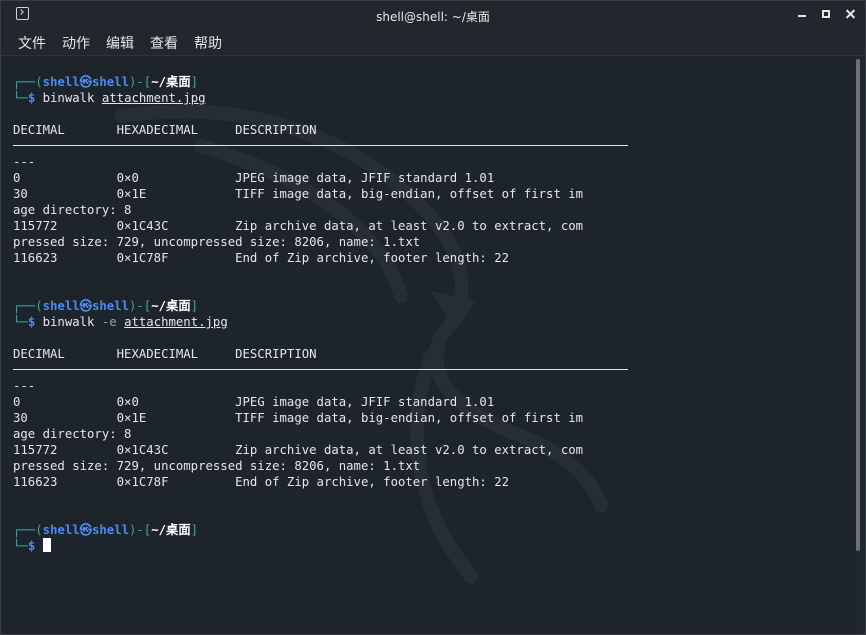 This screenshot has height=635, width=866. I want to click on active-command-line: └─$, so click(32, 546).